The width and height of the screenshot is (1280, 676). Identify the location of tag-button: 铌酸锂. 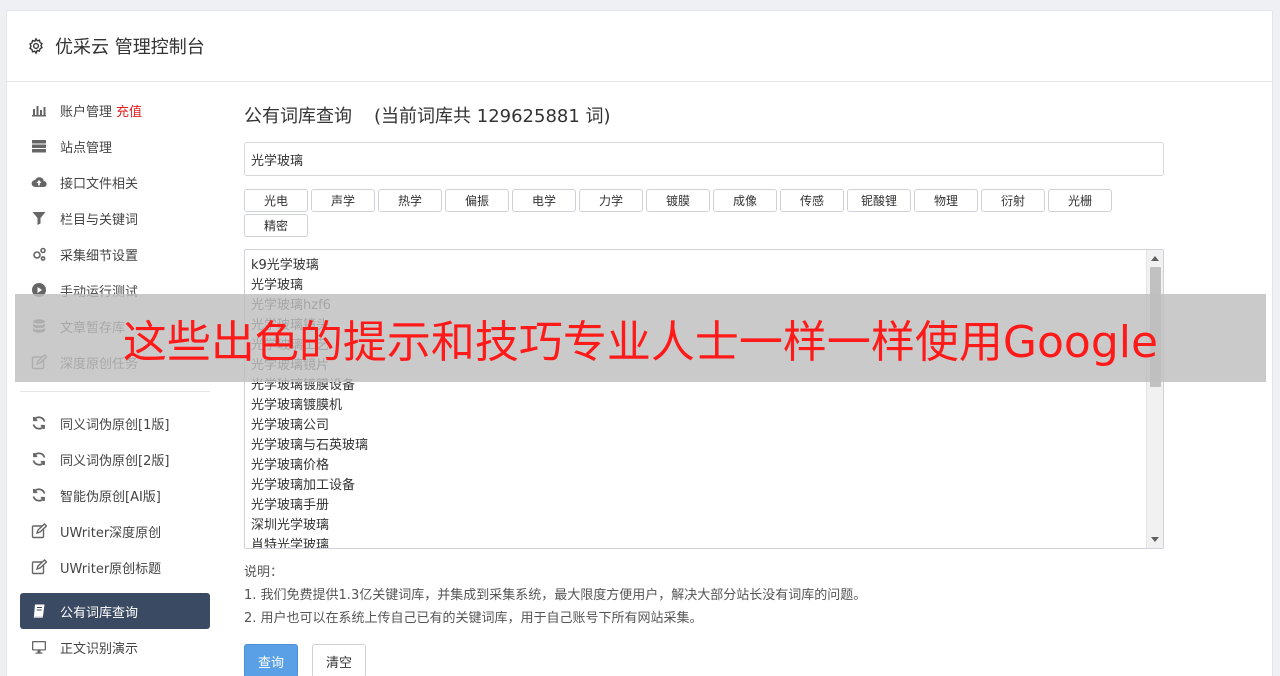
(879, 200).